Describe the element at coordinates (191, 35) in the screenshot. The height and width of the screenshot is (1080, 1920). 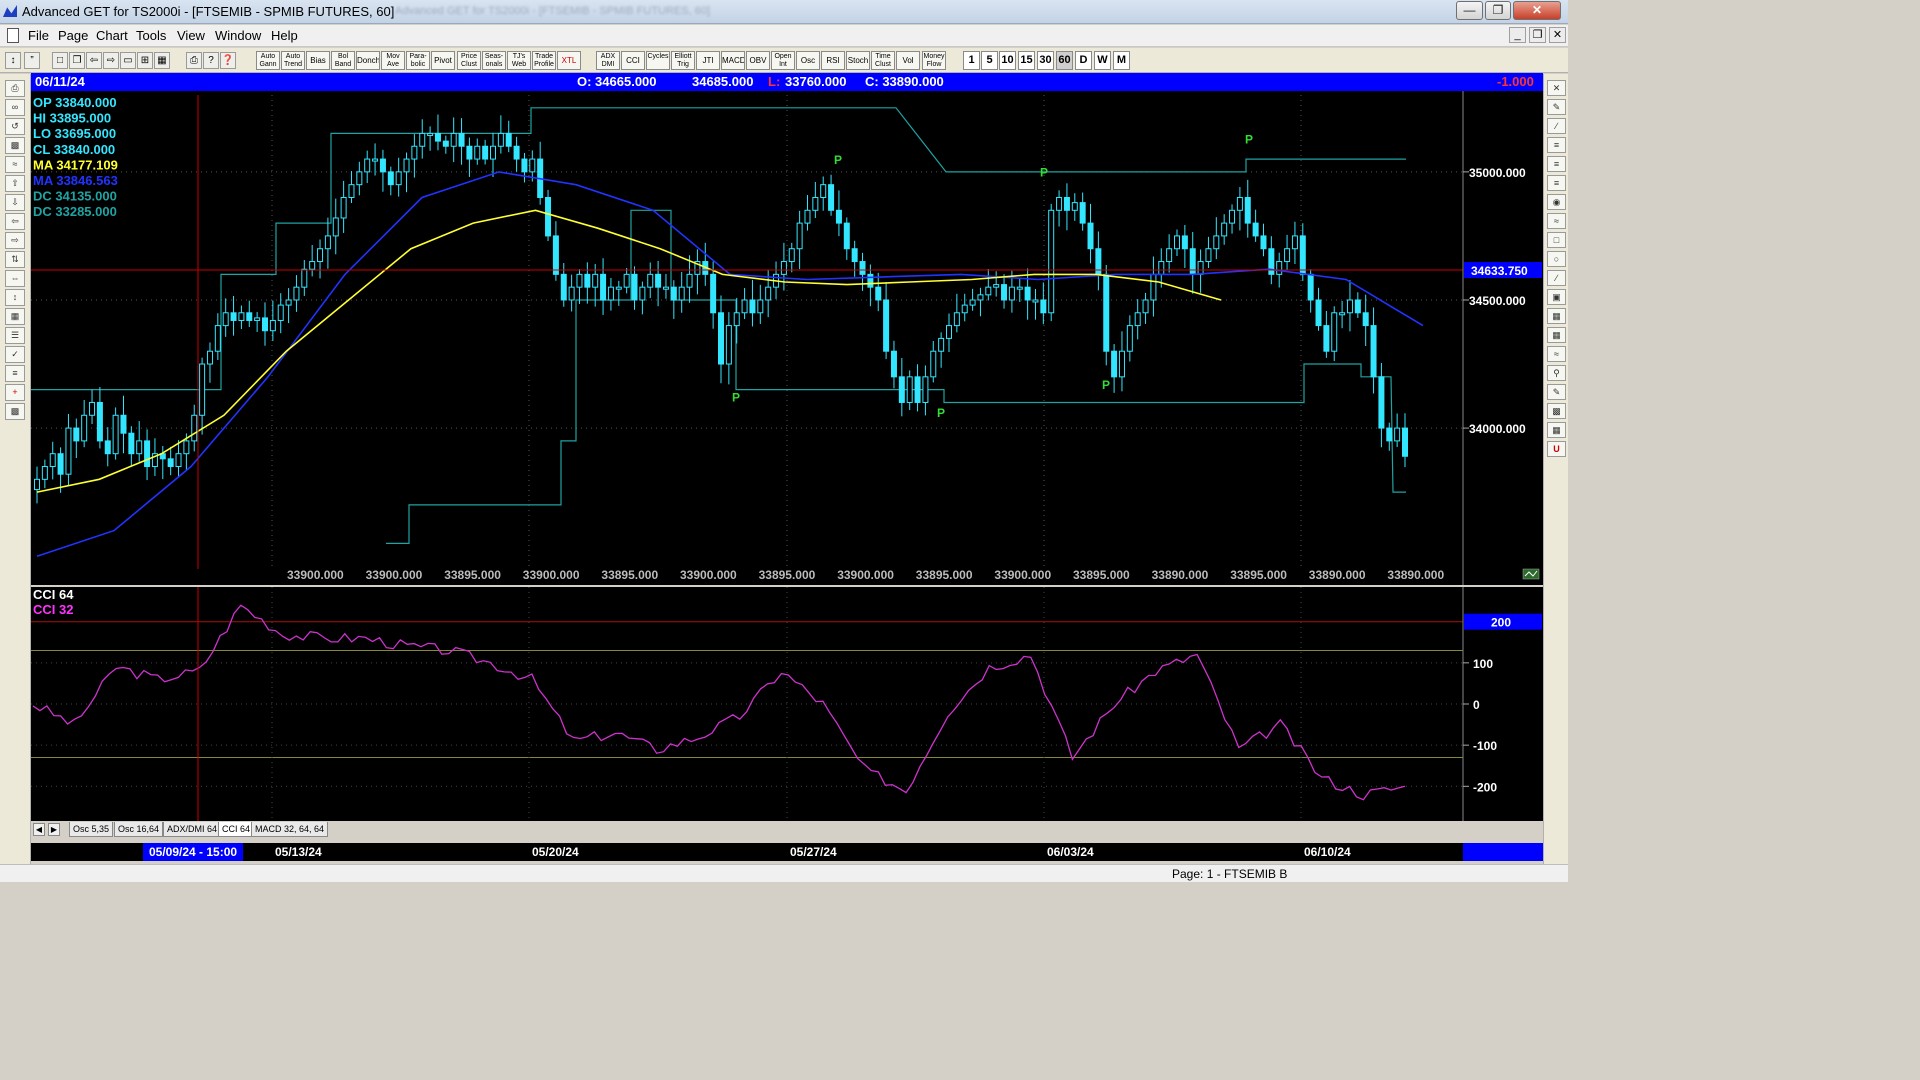
I see `menu-view: View` at that location.